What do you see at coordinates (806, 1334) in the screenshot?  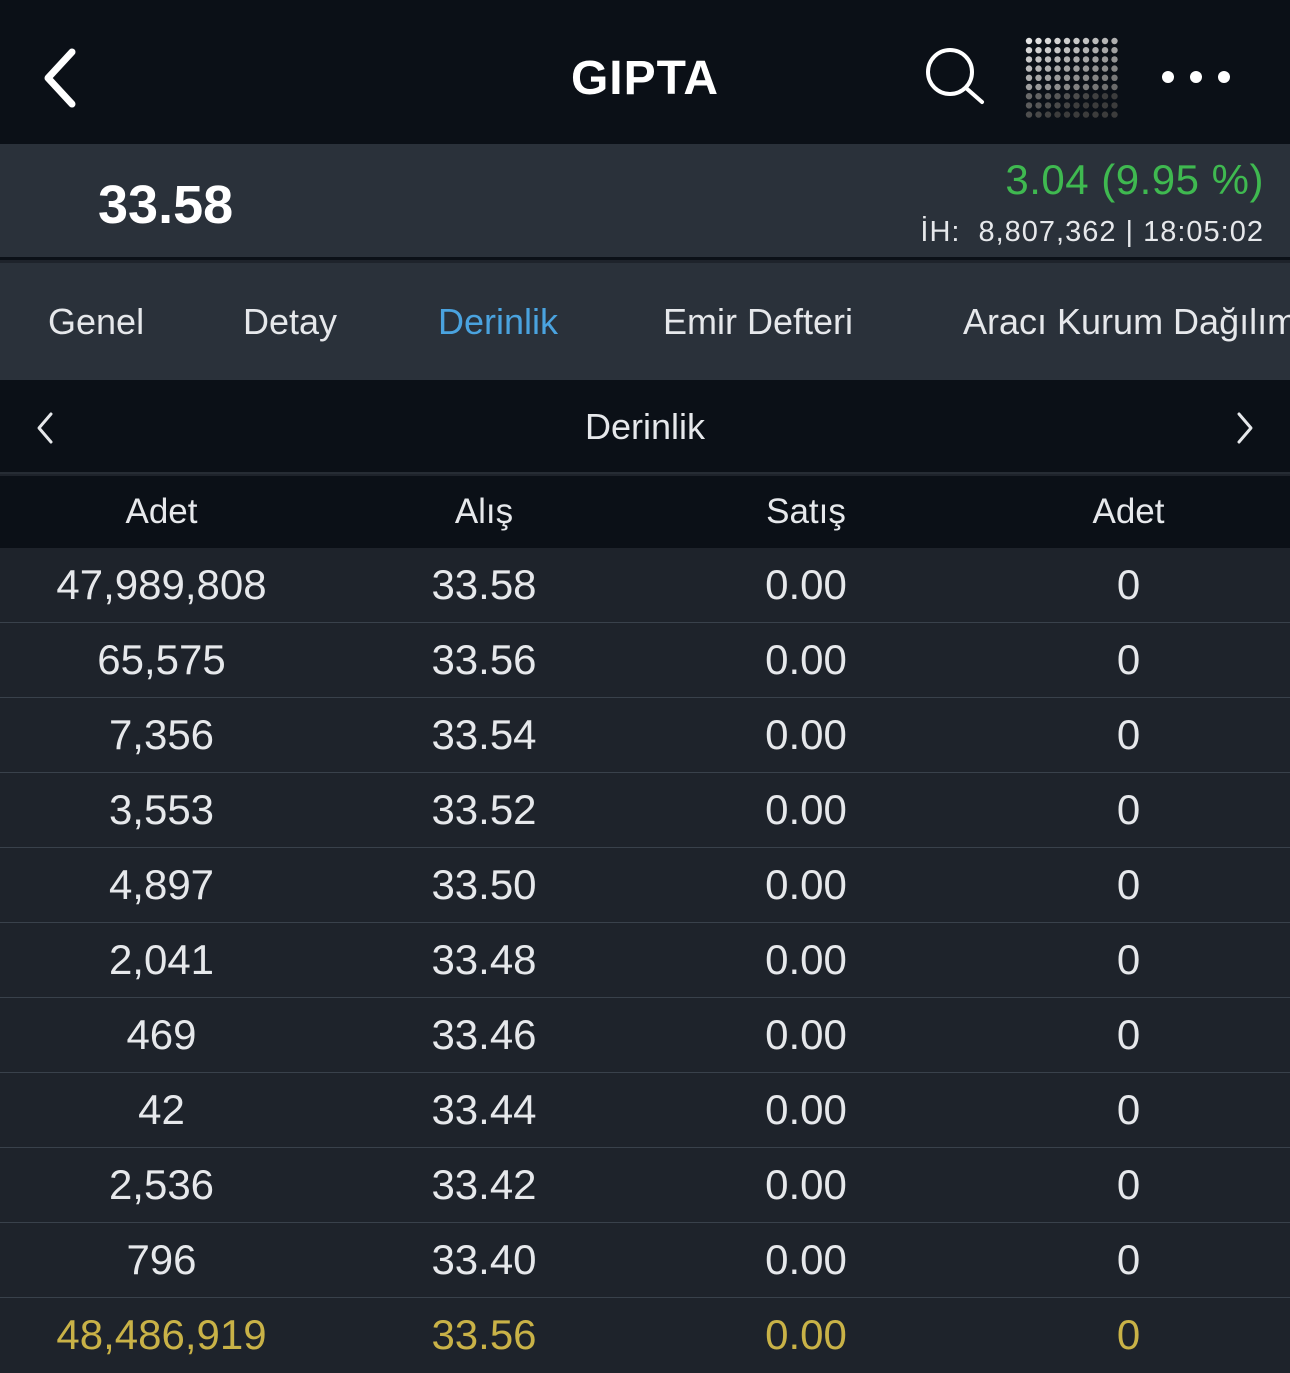 I see `average-ask-price: 0.00` at bounding box center [806, 1334].